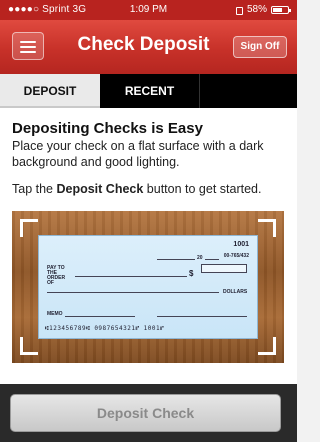  I want to click on status-bar: ●●●●○ Sprint 3G 1:09 PM 58%, so click(148, 10).